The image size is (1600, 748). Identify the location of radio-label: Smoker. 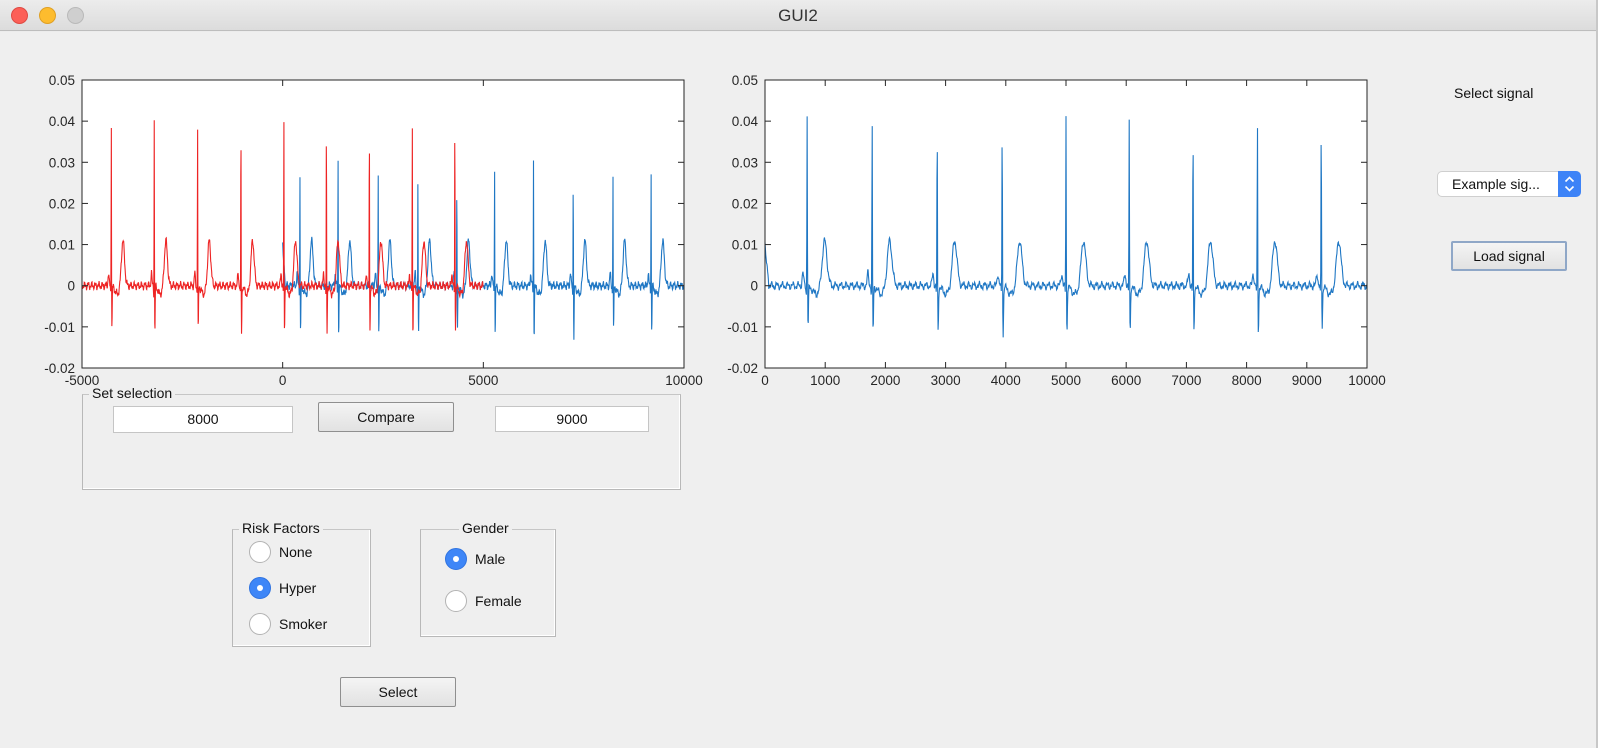
(303, 624).